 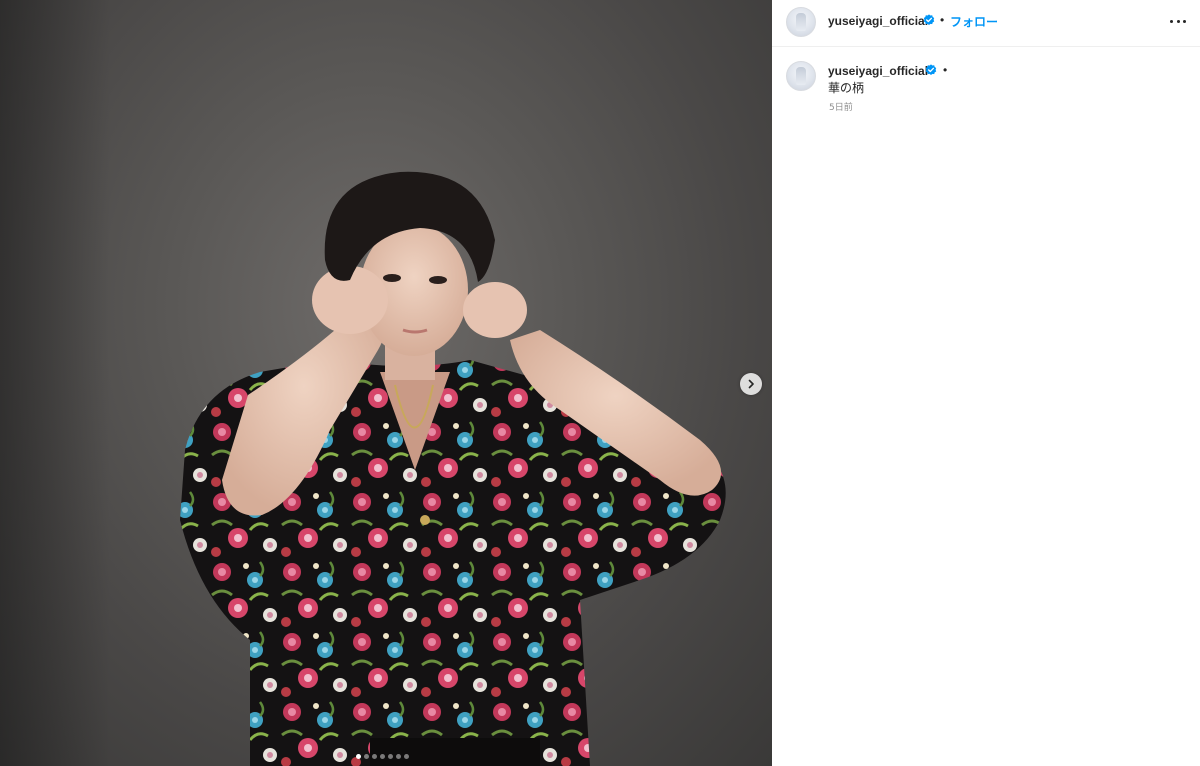 I want to click on post-header: yuseiyagi_official • フォロー, so click(x=986, y=23).